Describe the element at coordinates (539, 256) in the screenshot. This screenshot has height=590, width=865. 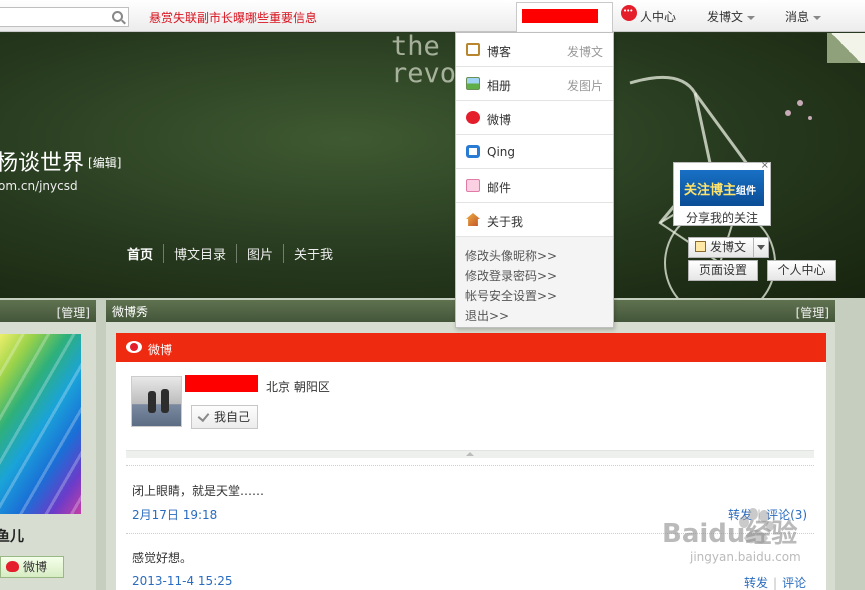
I see `edit-avatar-nickname-link: 修改头像昵称>>` at that location.